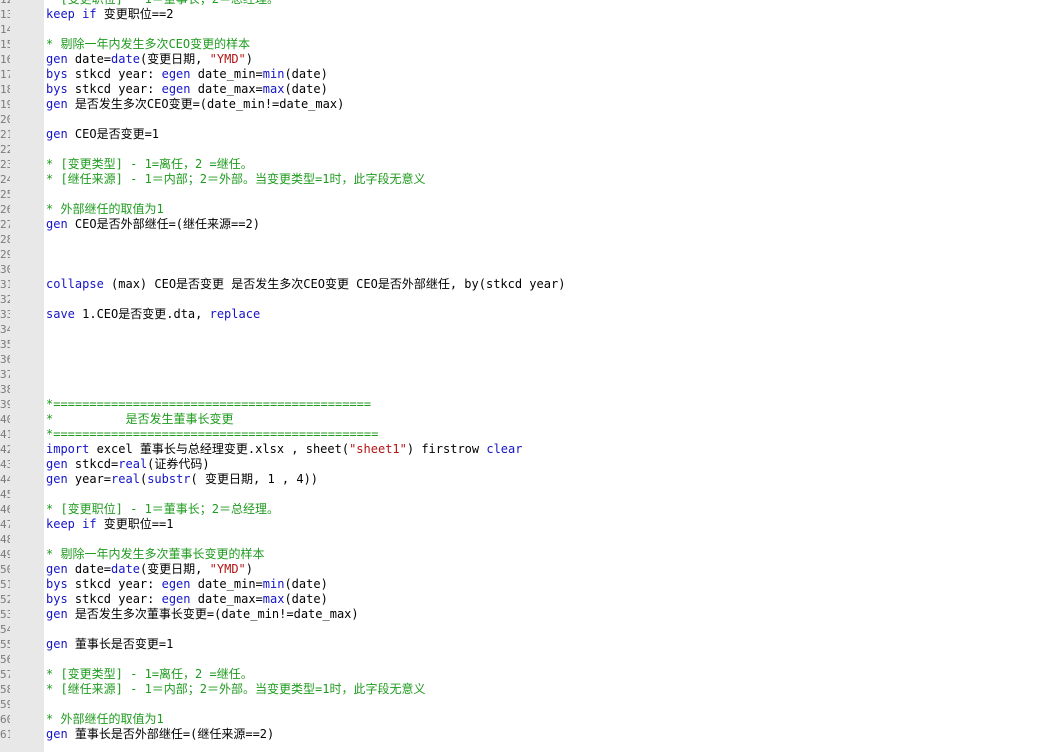 The height and width of the screenshot is (752, 1061). I want to click on code-line: 57 * [变更类型] - 1=离任，2 =继任。, so click(302, 674).